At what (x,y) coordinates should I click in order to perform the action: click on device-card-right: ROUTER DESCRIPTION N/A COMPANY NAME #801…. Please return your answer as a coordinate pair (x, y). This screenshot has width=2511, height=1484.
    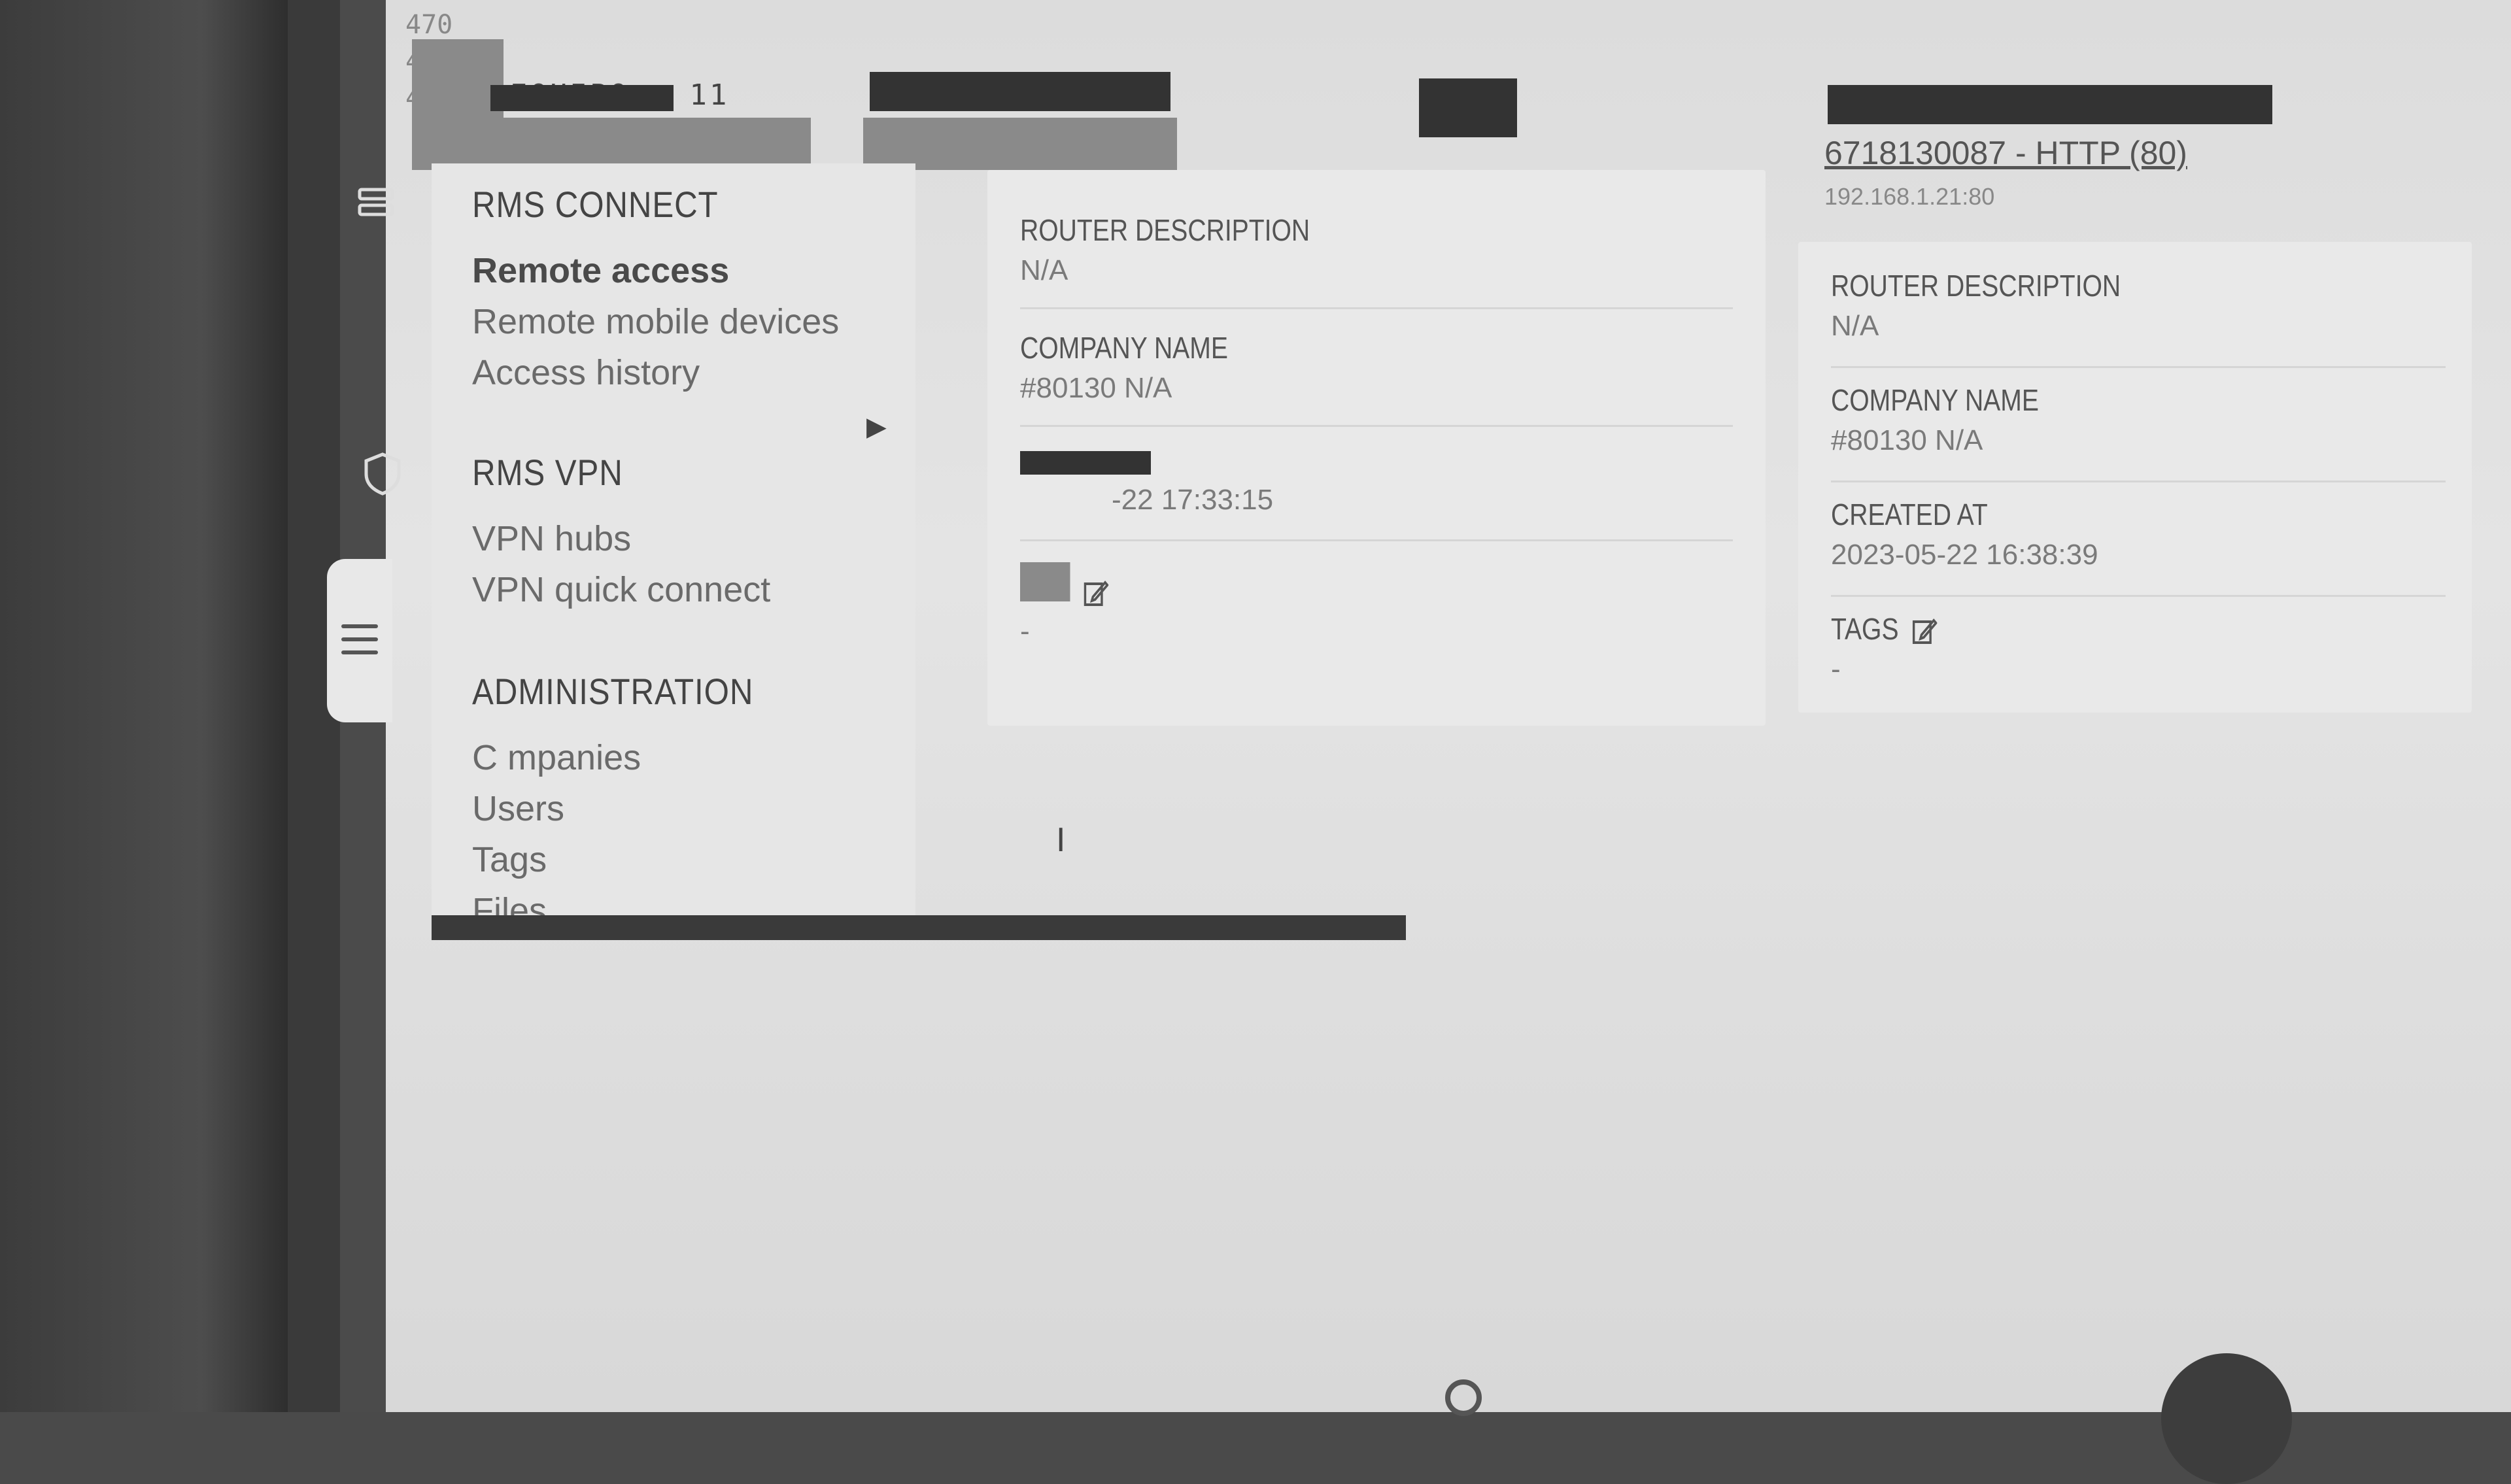
    Looking at the image, I should click on (2135, 477).